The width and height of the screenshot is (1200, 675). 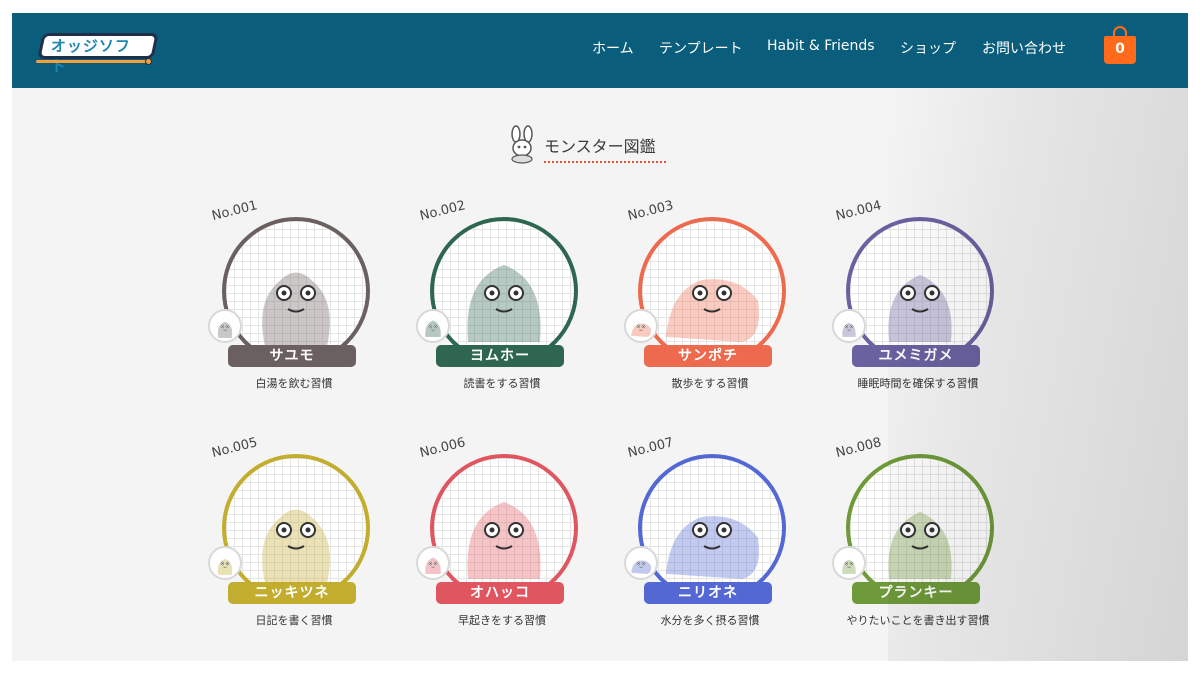 I want to click on nav-contact: お問い合わせ, so click(x=1024, y=48).